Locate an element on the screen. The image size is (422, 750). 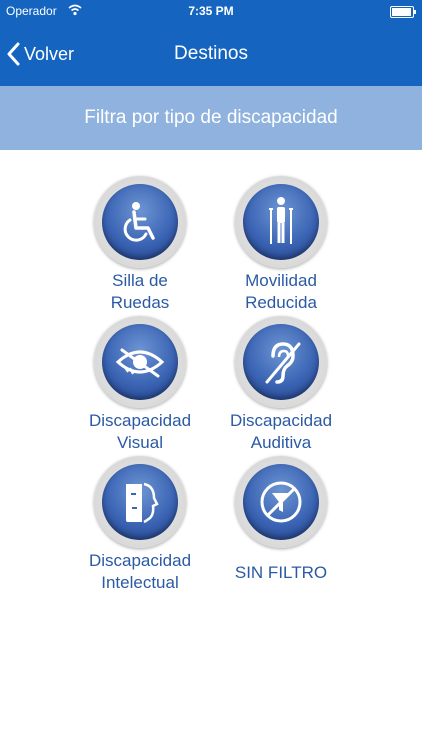
option-label: Discapacidad Intelectual is located at coordinates (140, 571).